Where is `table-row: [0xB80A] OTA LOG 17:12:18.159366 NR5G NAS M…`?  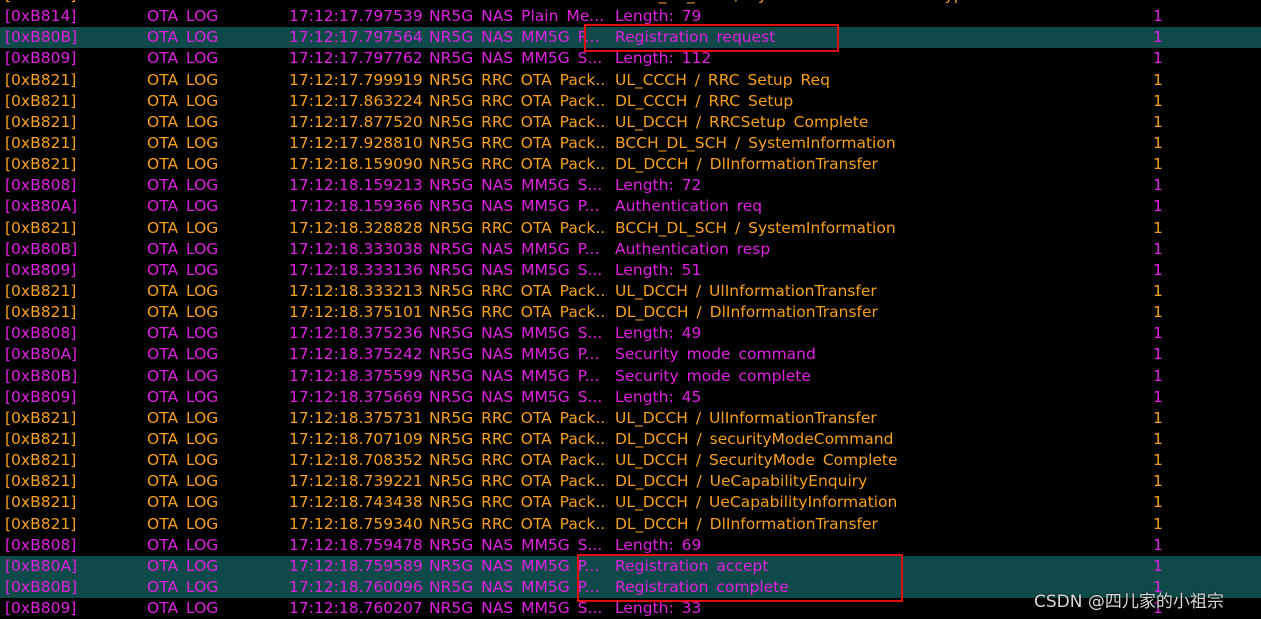 table-row: [0xB80A] OTA LOG 17:12:18.159366 NR5G NAS M… is located at coordinates (630, 206).